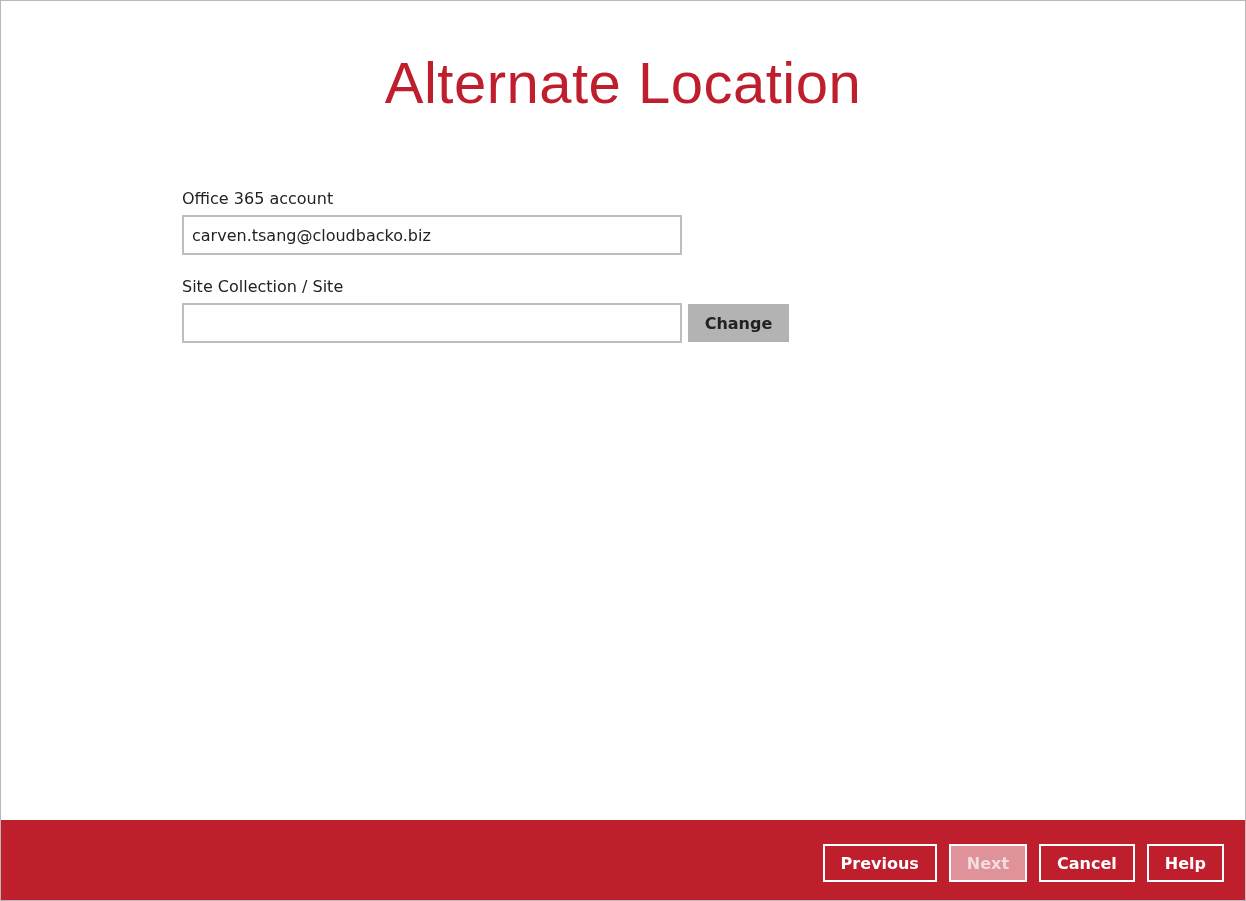 This screenshot has height=901, width=1246. What do you see at coordinates (879, 863) in the screenshot?
I see `footer-button: Previous` at bounding box center [879, 863].